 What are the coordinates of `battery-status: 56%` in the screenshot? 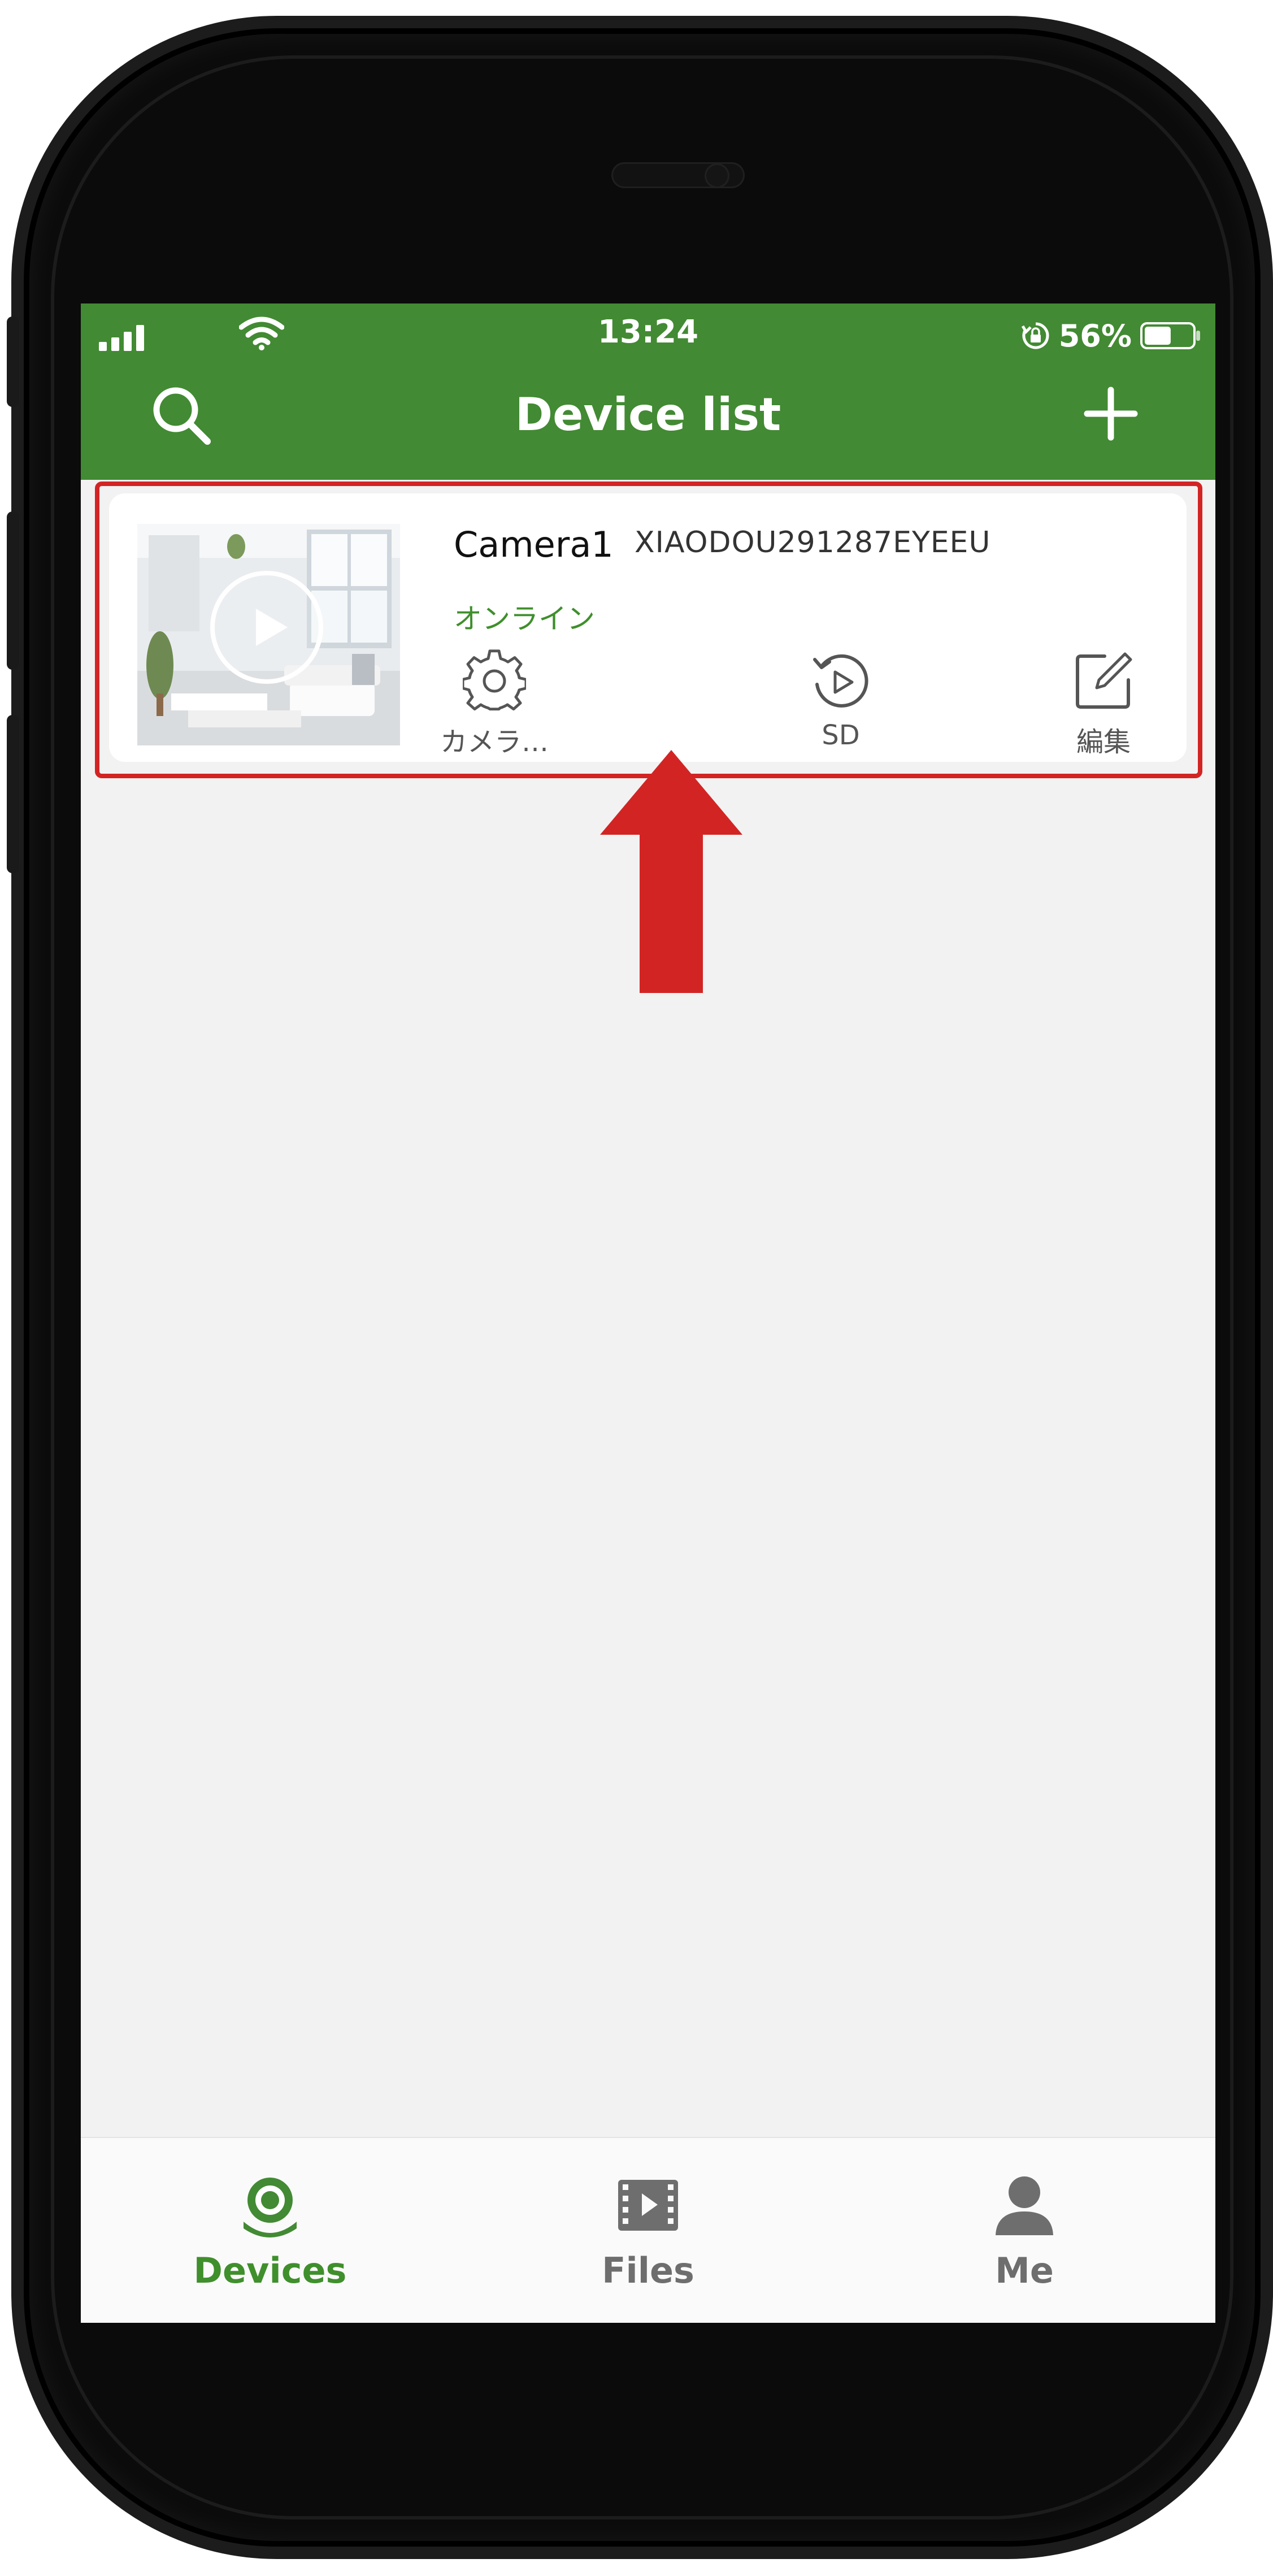 It's located at (1111, 335).